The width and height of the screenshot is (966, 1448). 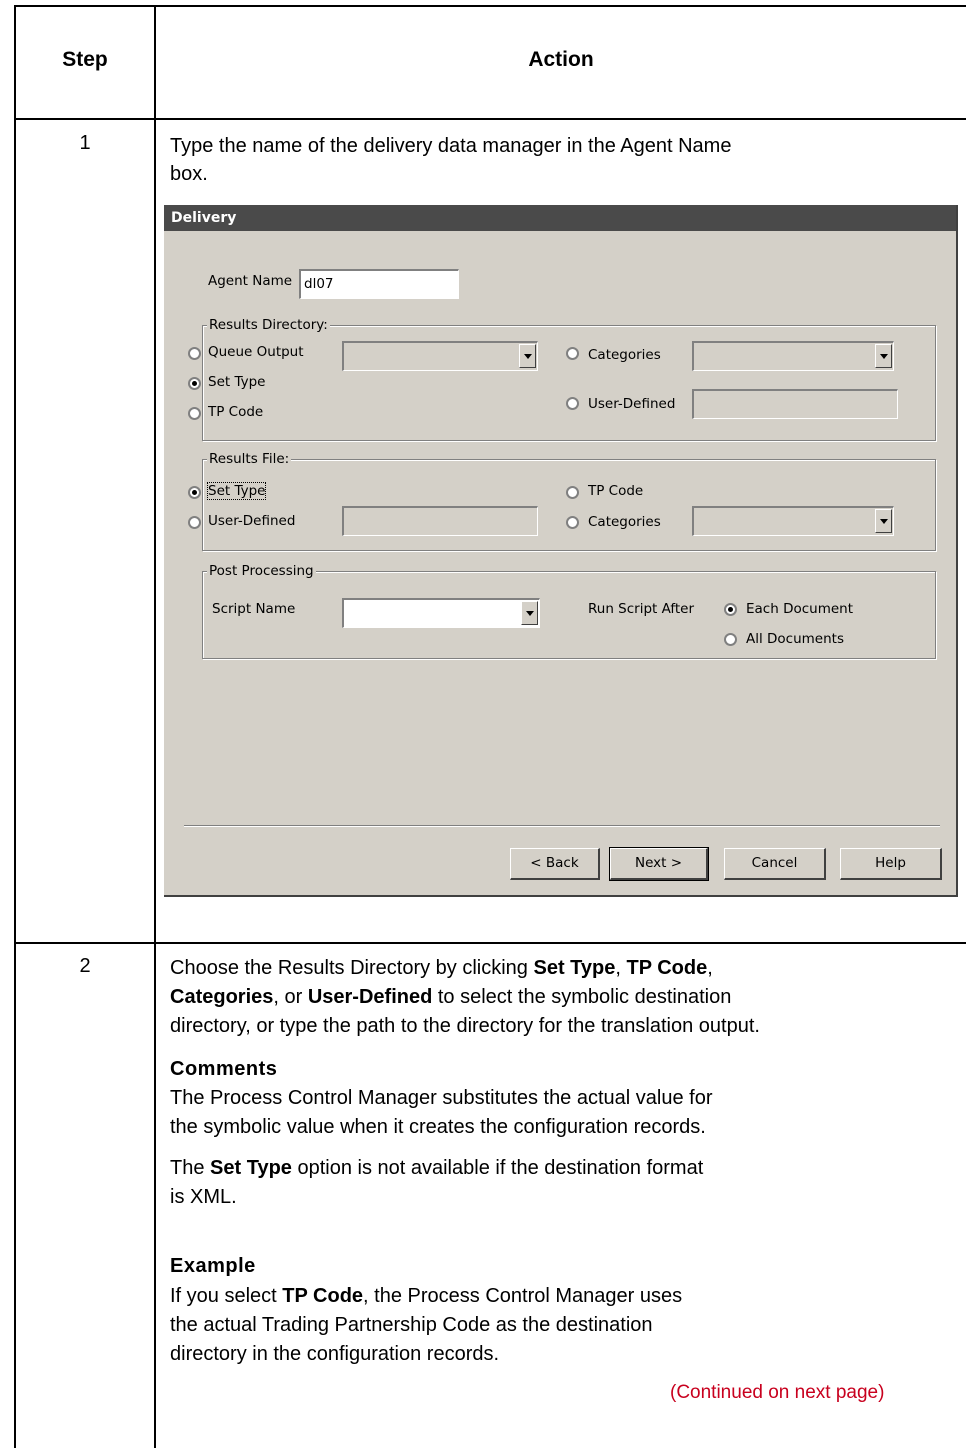 I want to click on rd-user-defined-label: User-Defined, so click(x=632, y=404).